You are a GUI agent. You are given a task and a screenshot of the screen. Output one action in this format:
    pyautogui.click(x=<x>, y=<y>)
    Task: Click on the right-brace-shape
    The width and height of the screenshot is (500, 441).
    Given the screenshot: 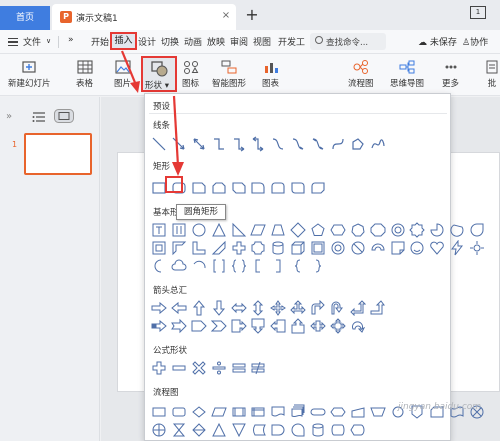 What is the action you would take?
    pyautogui.click(x=318, y=266)
    